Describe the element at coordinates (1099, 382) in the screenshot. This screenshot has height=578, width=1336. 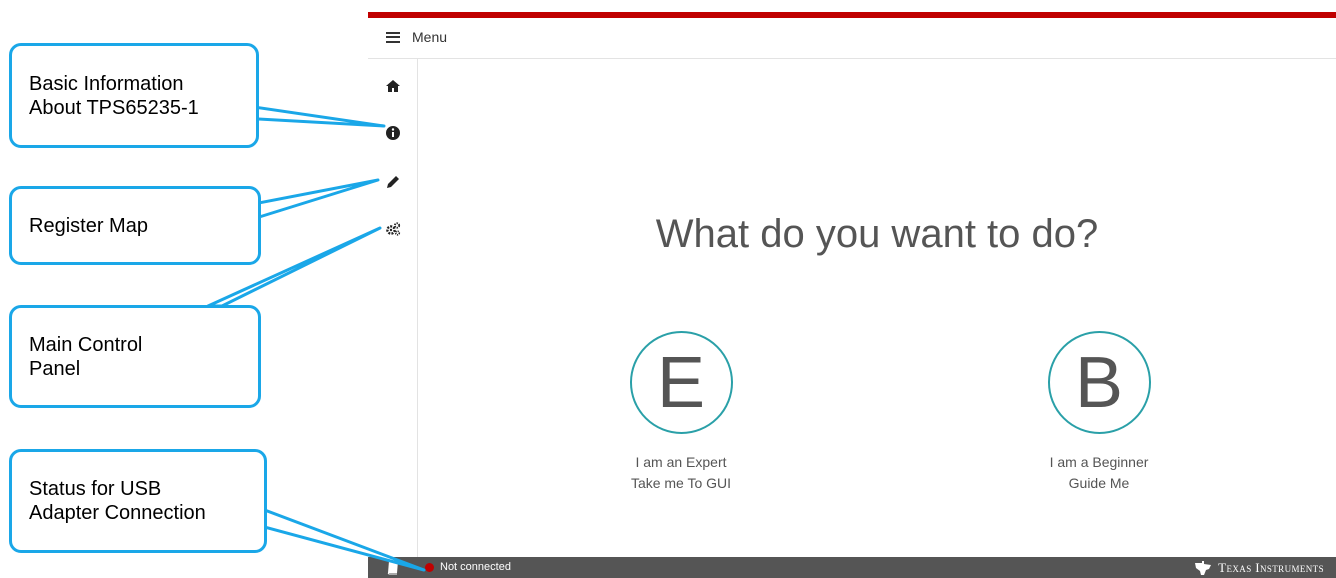
I see `beginner-circle: B` at that location.